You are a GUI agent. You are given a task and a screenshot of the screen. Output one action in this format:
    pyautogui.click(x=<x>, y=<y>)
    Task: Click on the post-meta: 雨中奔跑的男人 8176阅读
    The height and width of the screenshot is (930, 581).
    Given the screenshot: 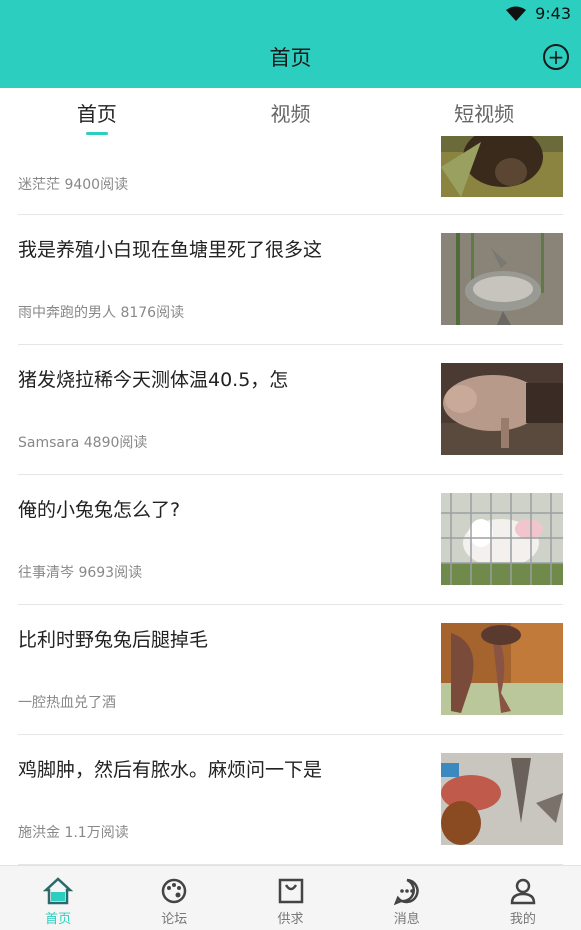 What is the action you would take?
    pyautogui.click(x=101, y=313)
    